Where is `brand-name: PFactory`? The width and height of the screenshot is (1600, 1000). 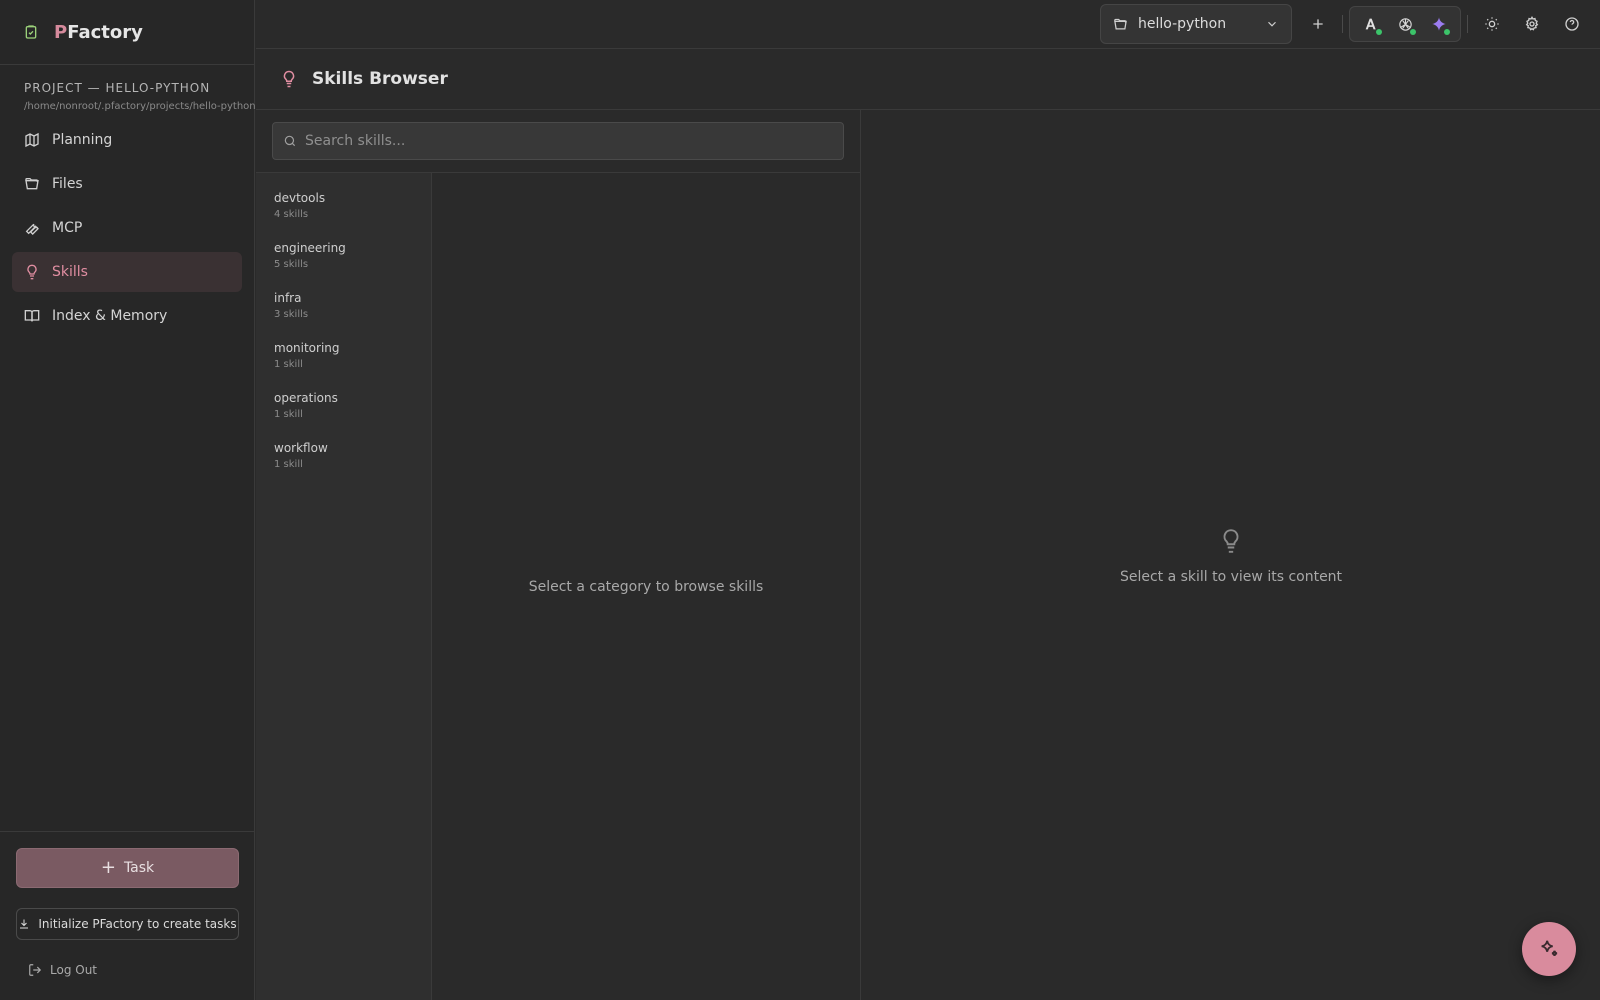 brand-name: PFactory is located at coordinates (98, 32).